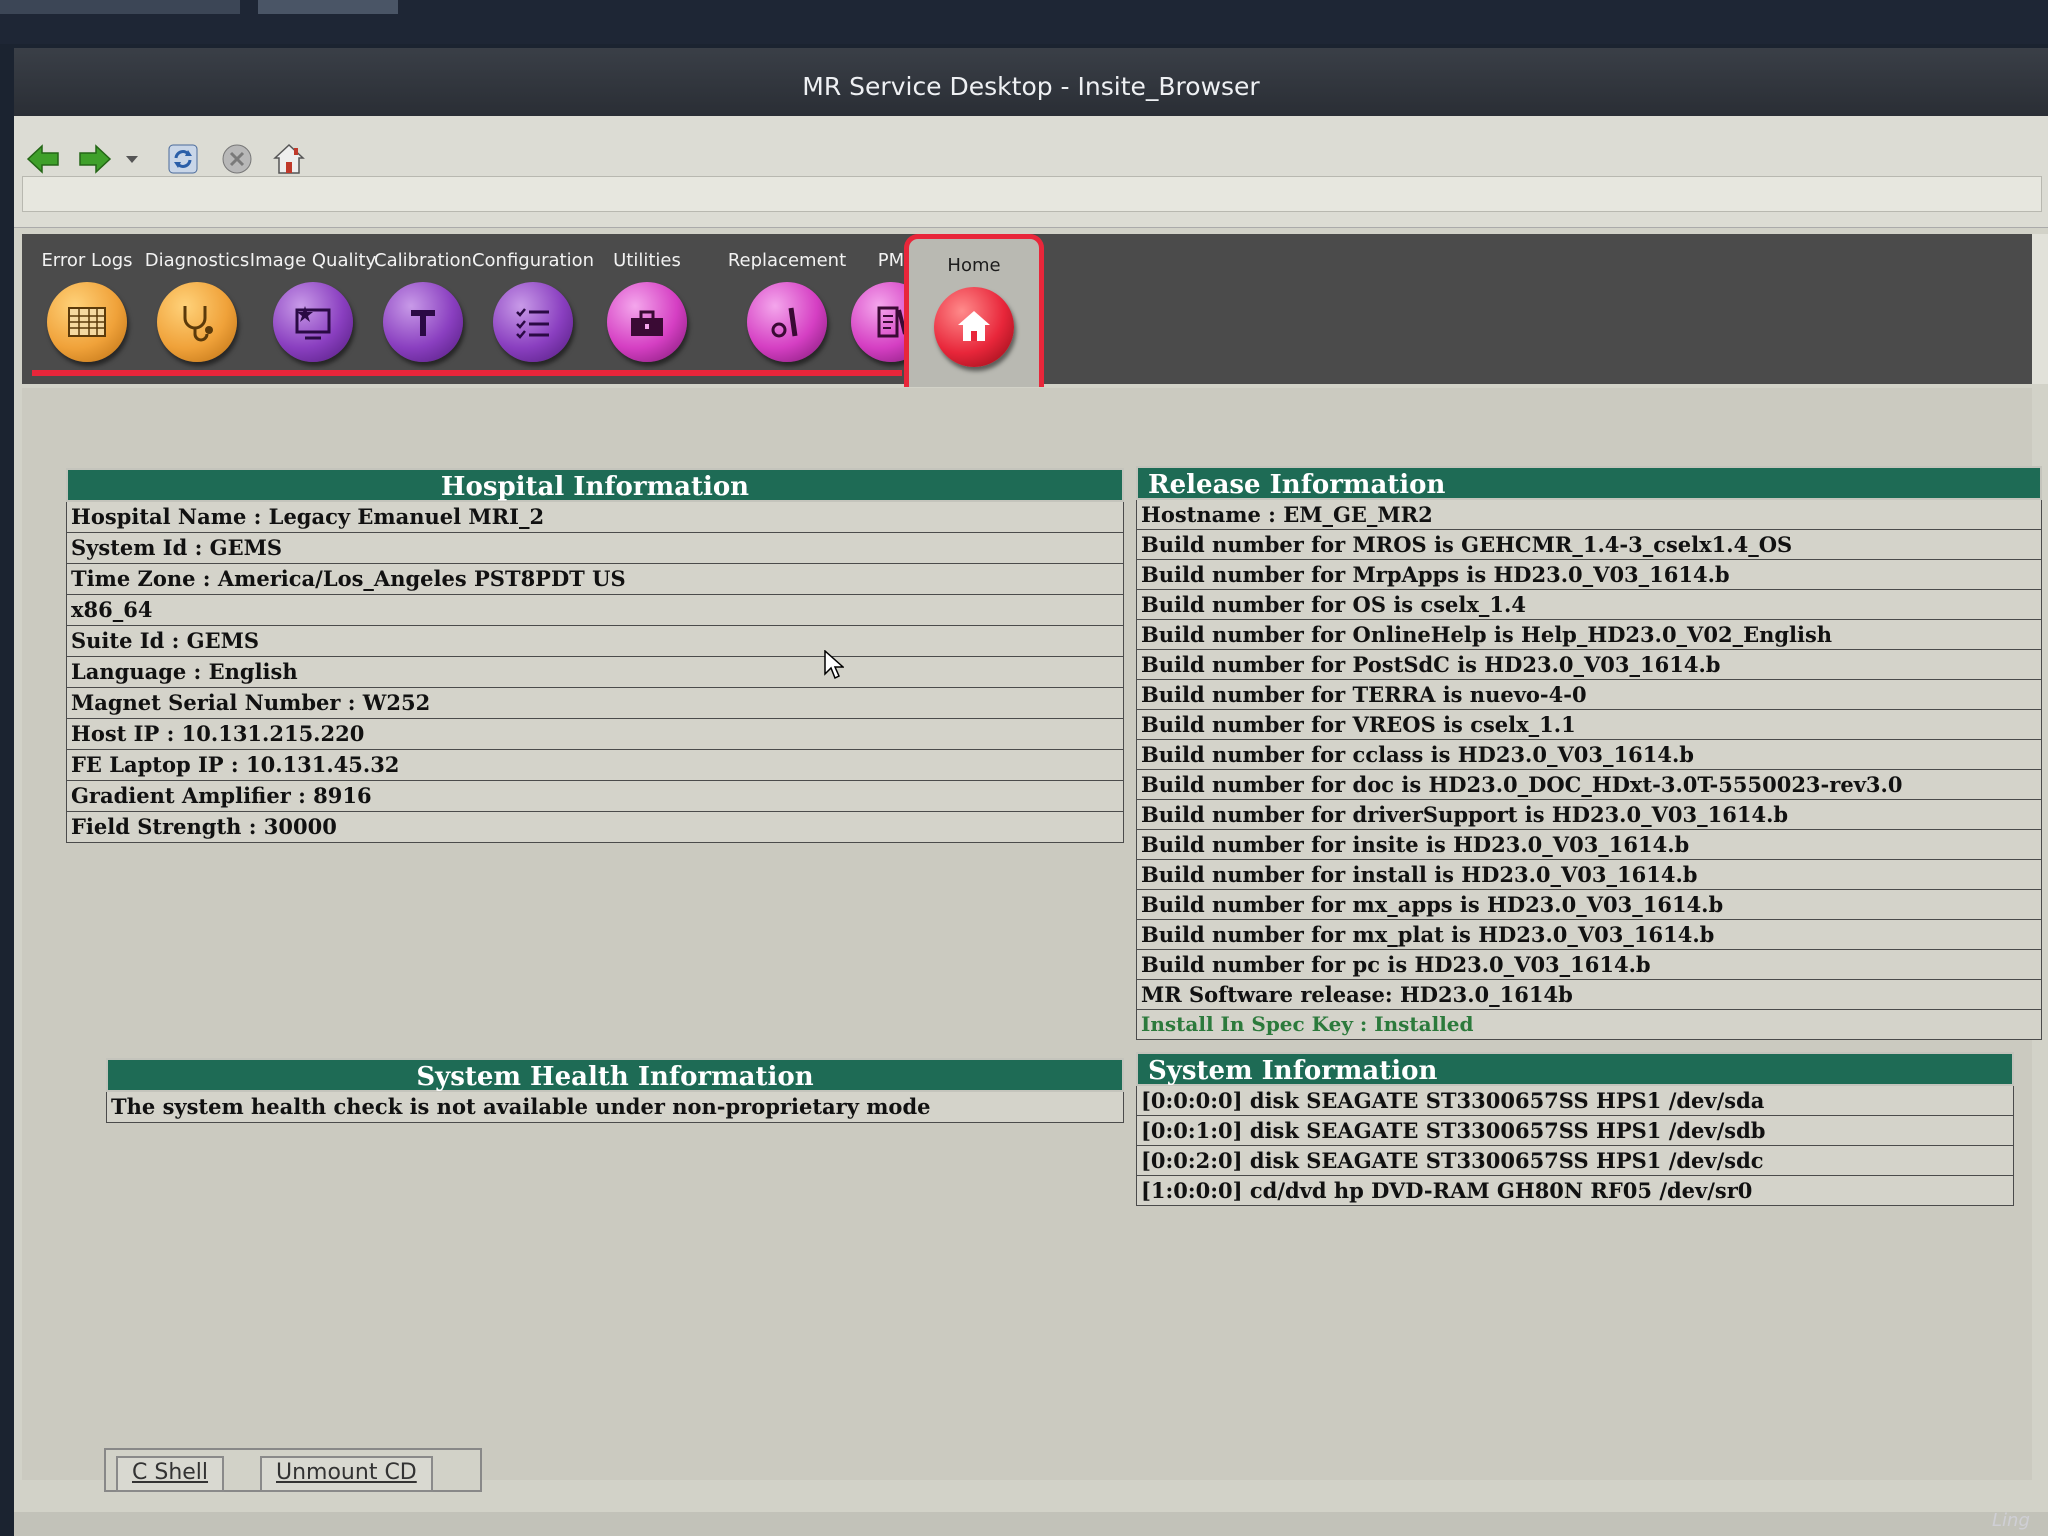 This screenshot has width=2048, height=1536. I want to click on hospital-info-row: FE Laptop IP : 10.131.45.32, so click(595, 765).